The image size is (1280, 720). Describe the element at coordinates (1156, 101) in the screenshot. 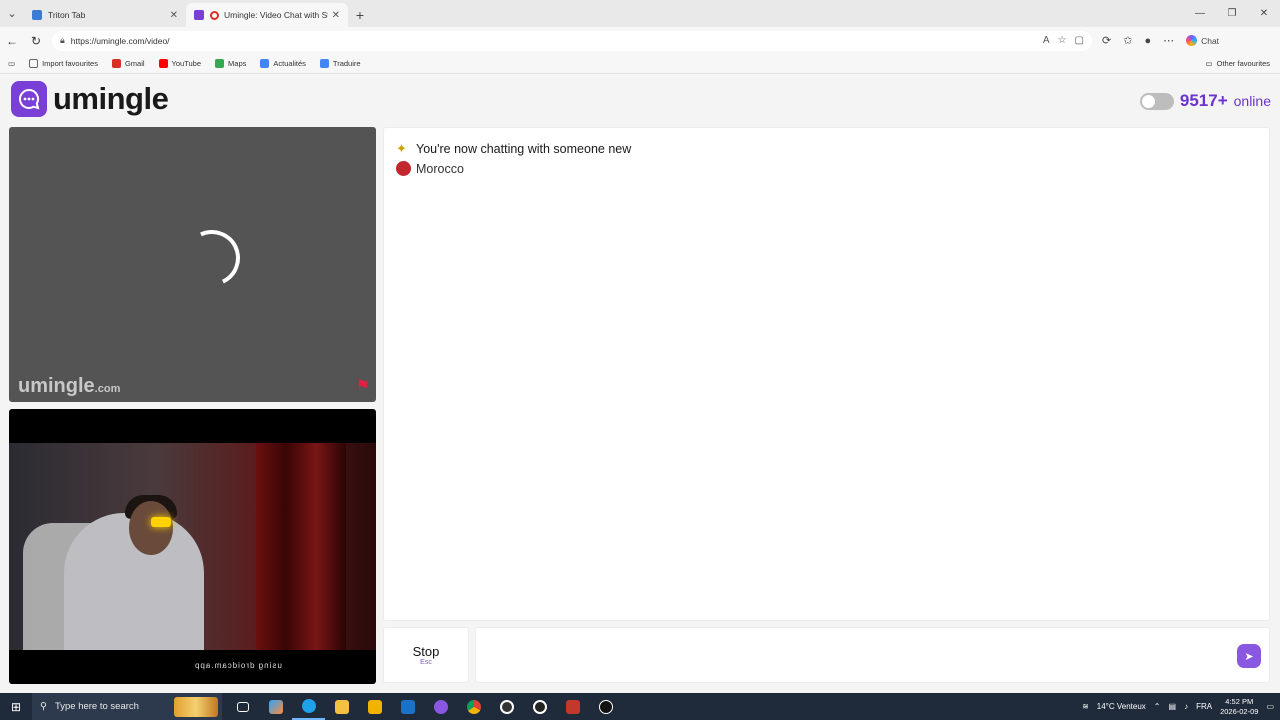

I see `theme-toggle` at that location.